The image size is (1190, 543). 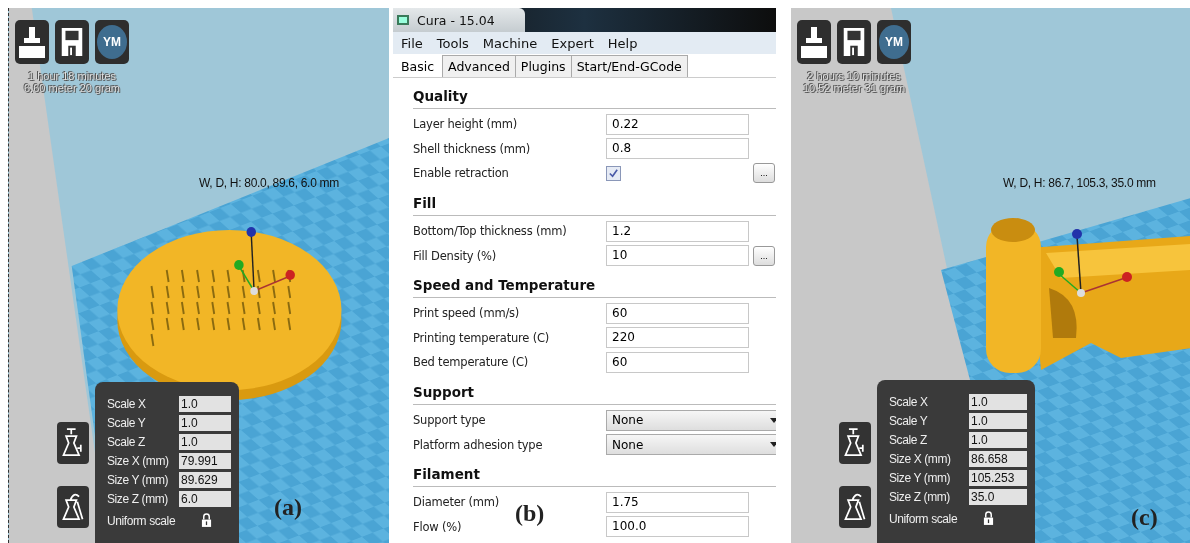 What do you see at coordinates (677, 124) in the screenshot?
I see `input-field: 0.22` at bounding box center [677, 124].